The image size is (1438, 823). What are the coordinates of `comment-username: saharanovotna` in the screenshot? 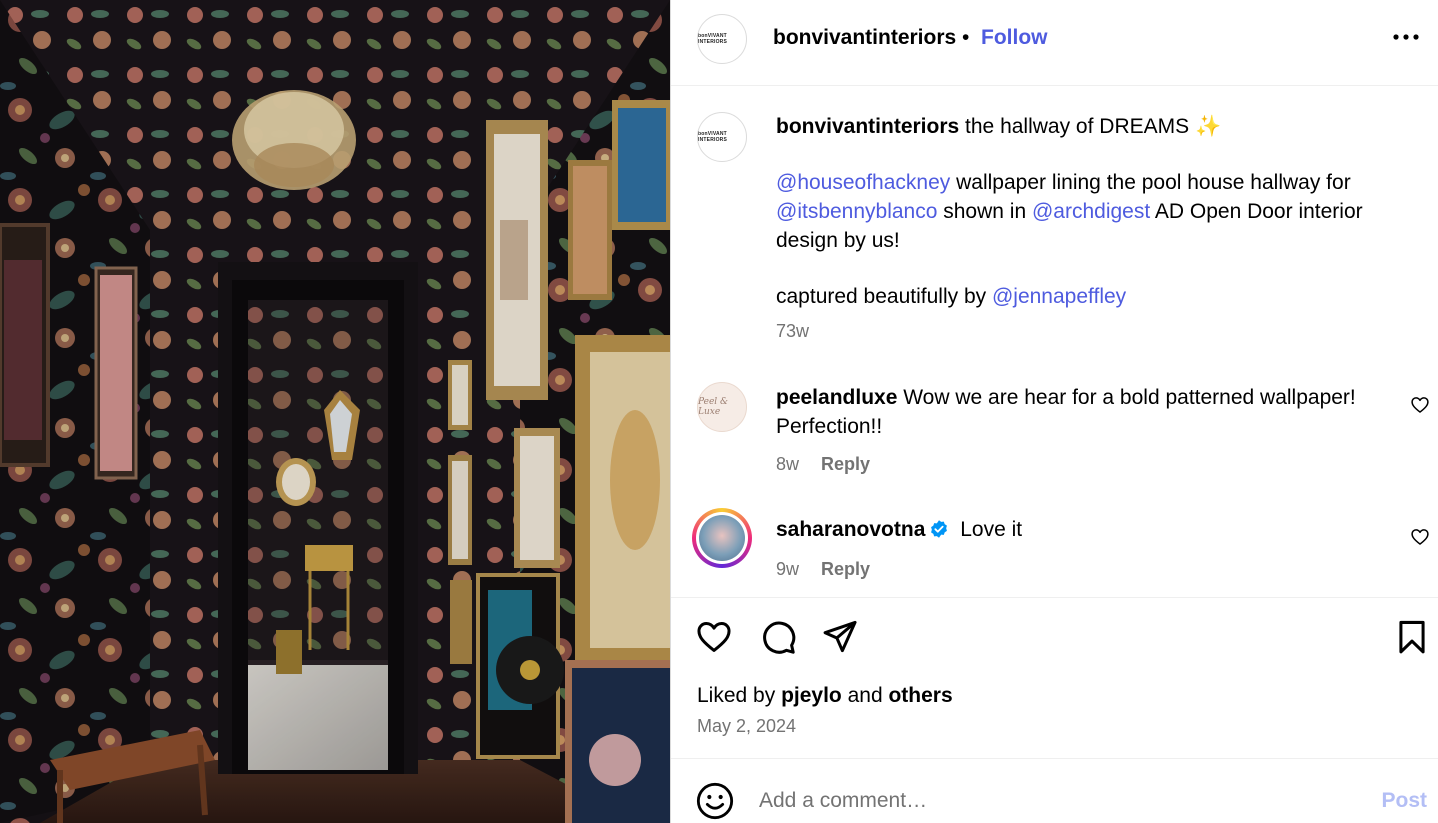 It's located at (850, 529).